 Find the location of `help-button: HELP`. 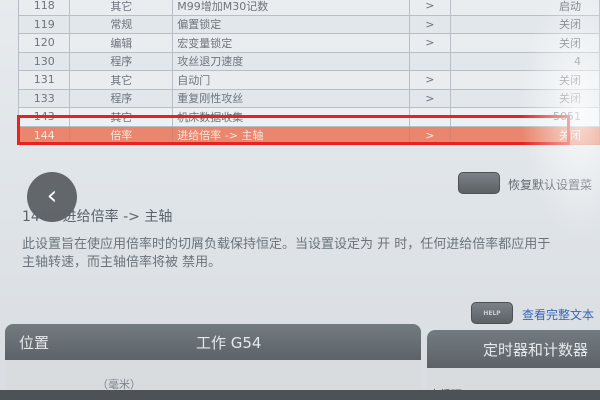

help-button: HELP is located at coordinates (492, 313).